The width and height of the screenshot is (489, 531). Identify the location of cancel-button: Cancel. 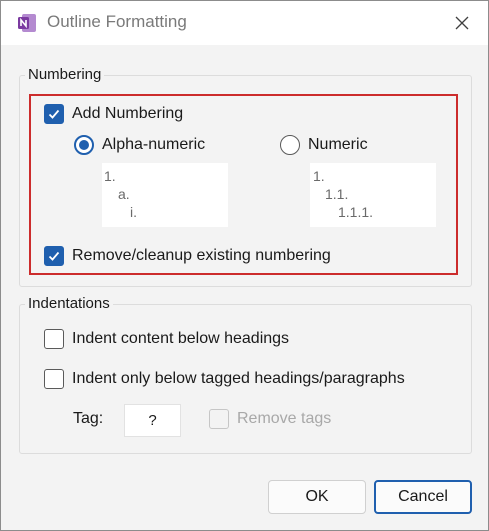
(423, 497).